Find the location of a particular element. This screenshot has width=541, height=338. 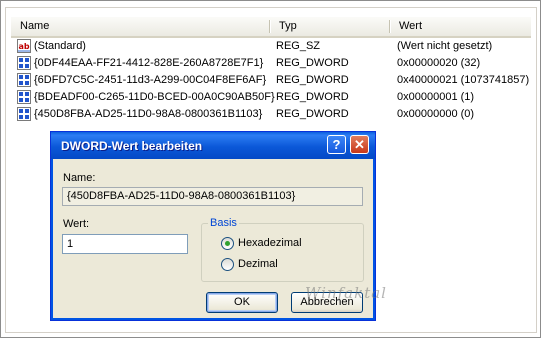

hex-radio-label: Hexadezimal is located at coordinates (270, 243).